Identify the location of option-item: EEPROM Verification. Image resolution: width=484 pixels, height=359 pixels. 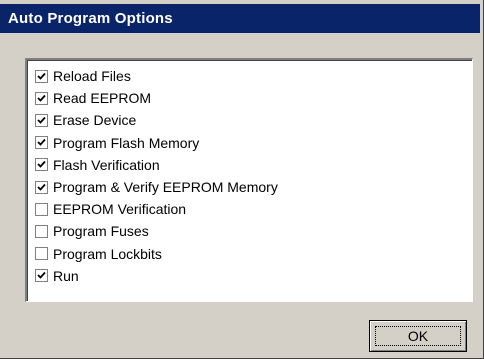
(110, 209).